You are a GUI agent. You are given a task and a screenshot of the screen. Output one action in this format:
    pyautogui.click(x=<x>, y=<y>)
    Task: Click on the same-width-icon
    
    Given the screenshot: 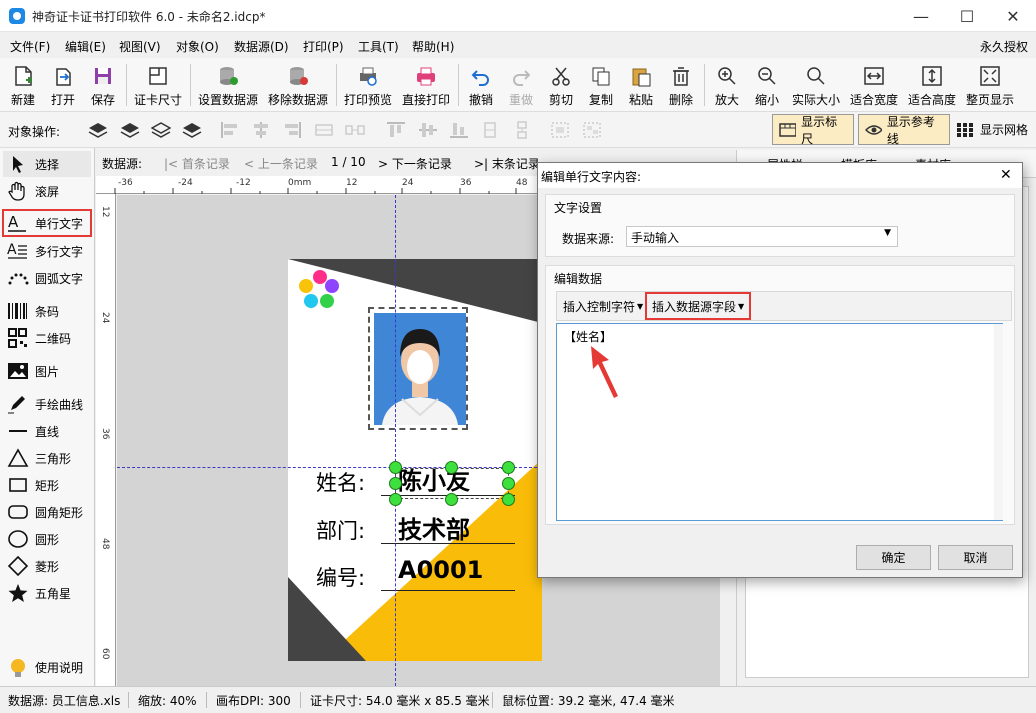 What is the action you would take?
    pyautogui.click(x=490, y=130)
    